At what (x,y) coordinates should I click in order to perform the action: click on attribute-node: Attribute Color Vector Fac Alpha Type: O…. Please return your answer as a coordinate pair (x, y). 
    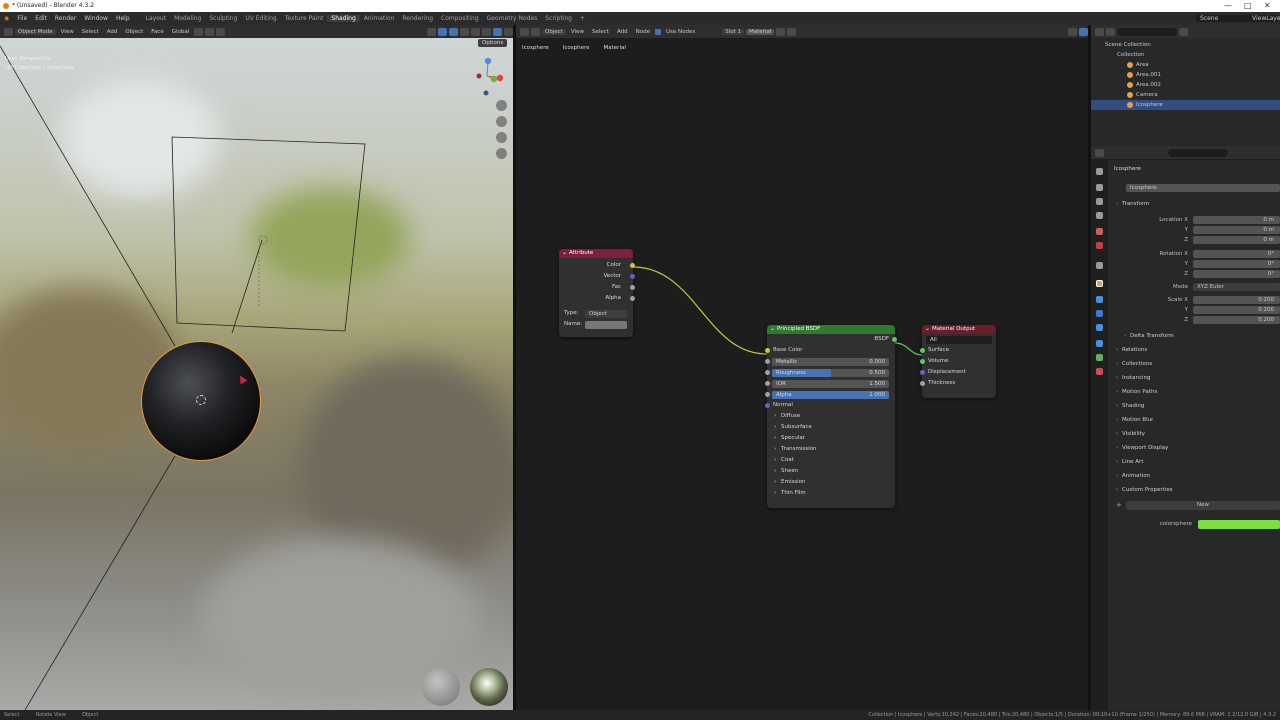
    Looking at the image, I should click on (597, 292).